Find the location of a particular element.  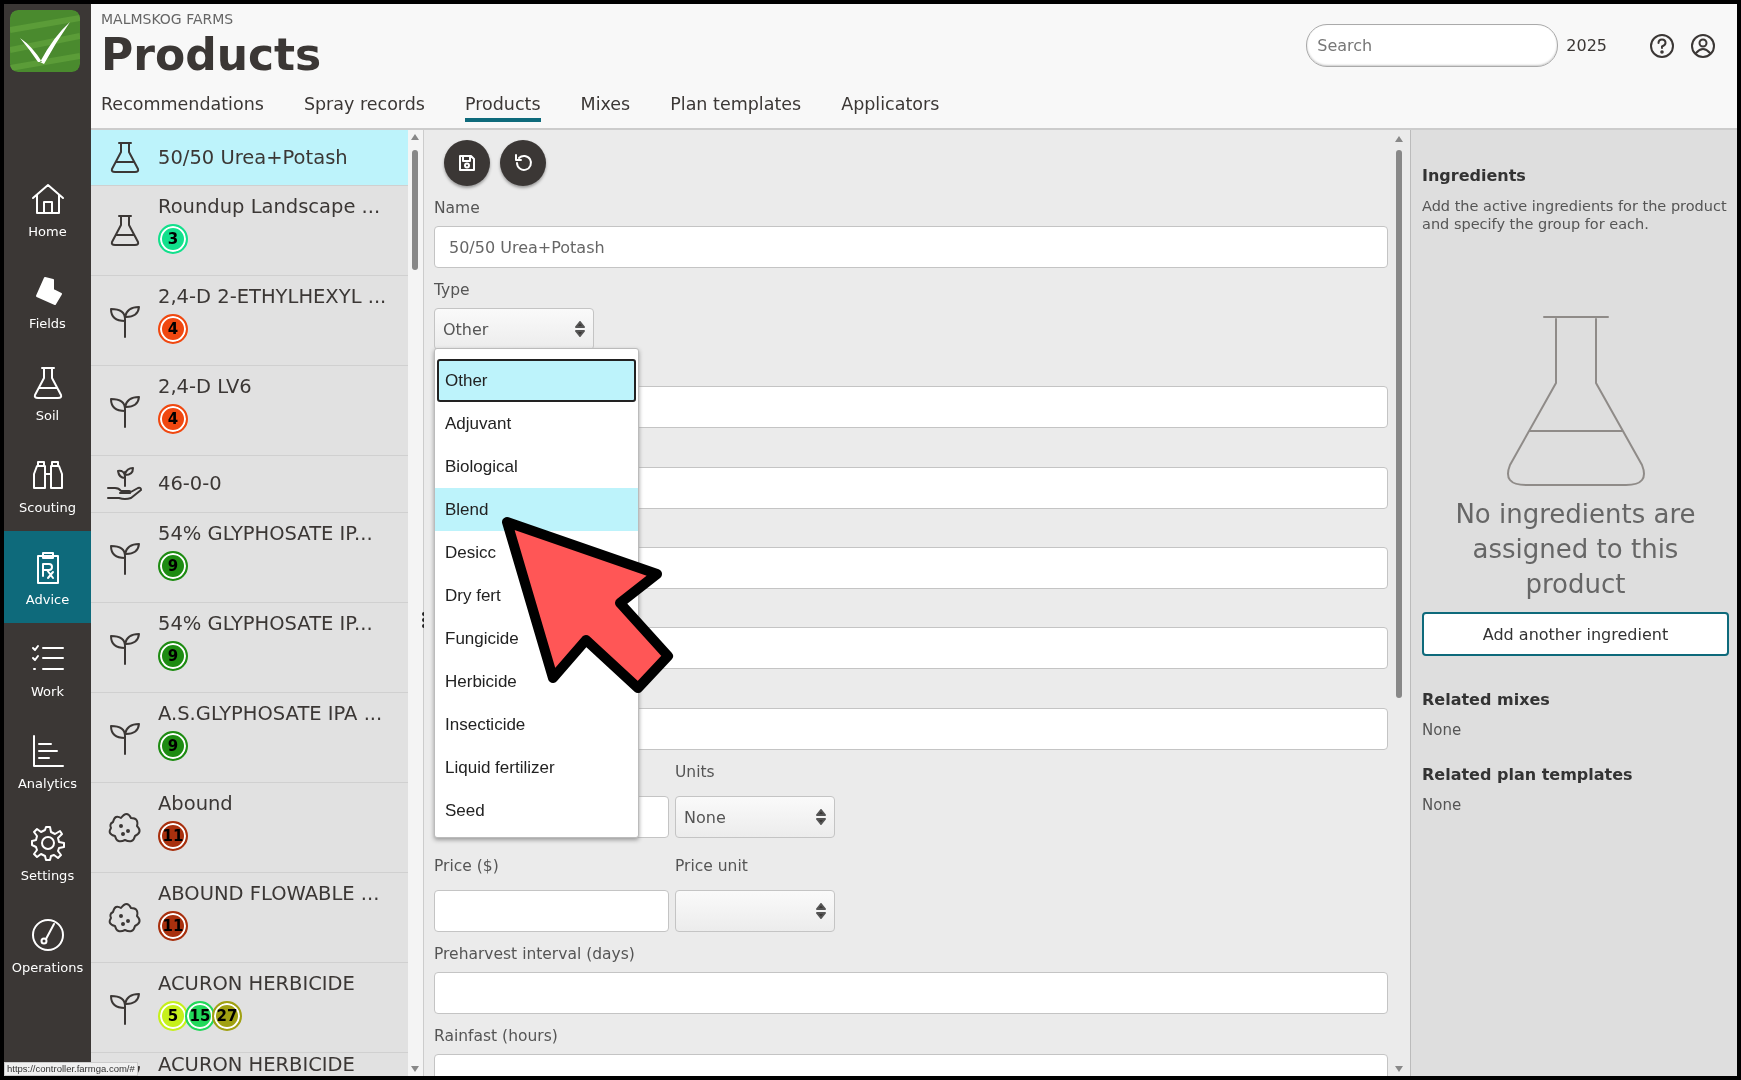

logo-icon is located at coordinates (45, 41).